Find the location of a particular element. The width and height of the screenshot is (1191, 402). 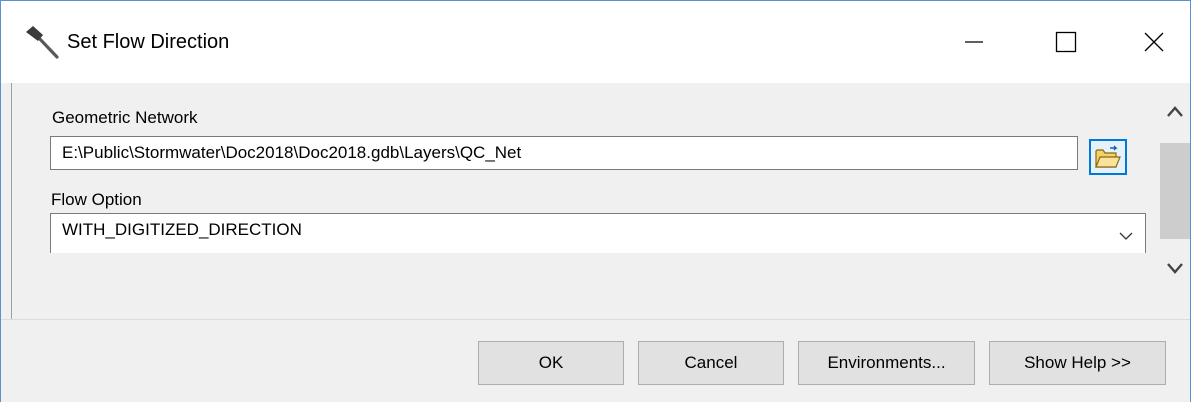

maximize-button is located at coordinates (1066, 42).